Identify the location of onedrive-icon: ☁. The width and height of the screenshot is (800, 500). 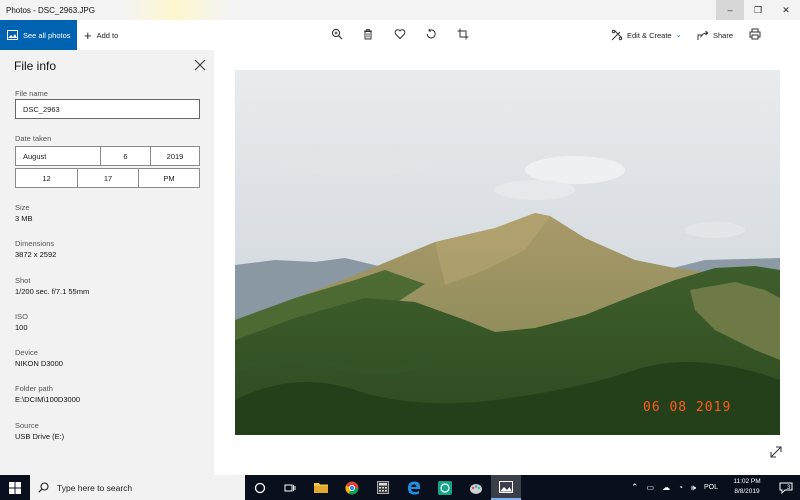
(666, 487).